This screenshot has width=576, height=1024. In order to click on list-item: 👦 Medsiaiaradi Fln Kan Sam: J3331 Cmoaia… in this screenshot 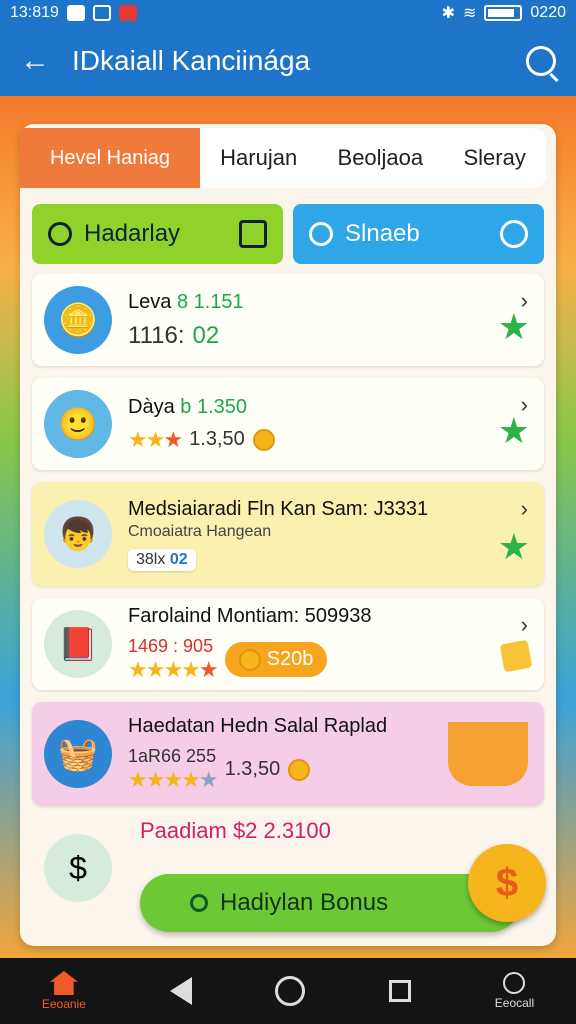, I will do `click(288, 534)`.